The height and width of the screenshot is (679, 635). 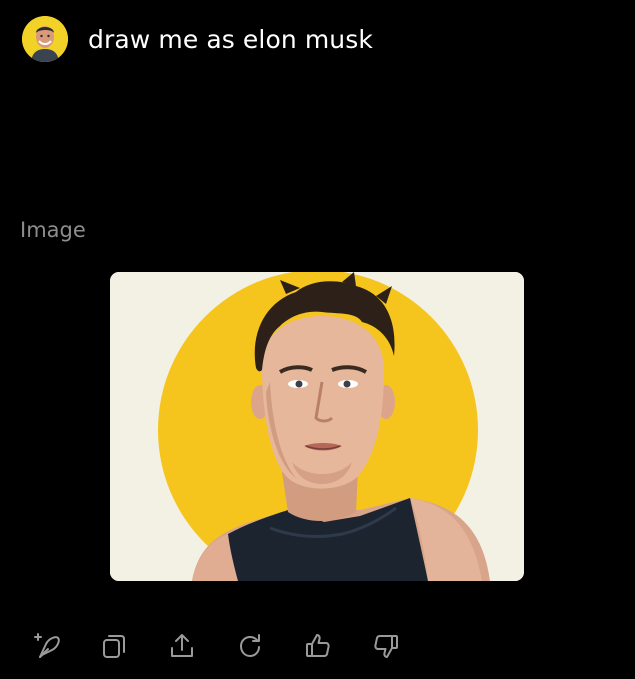 I want to click on copy-button, so click(x=114, y=646).